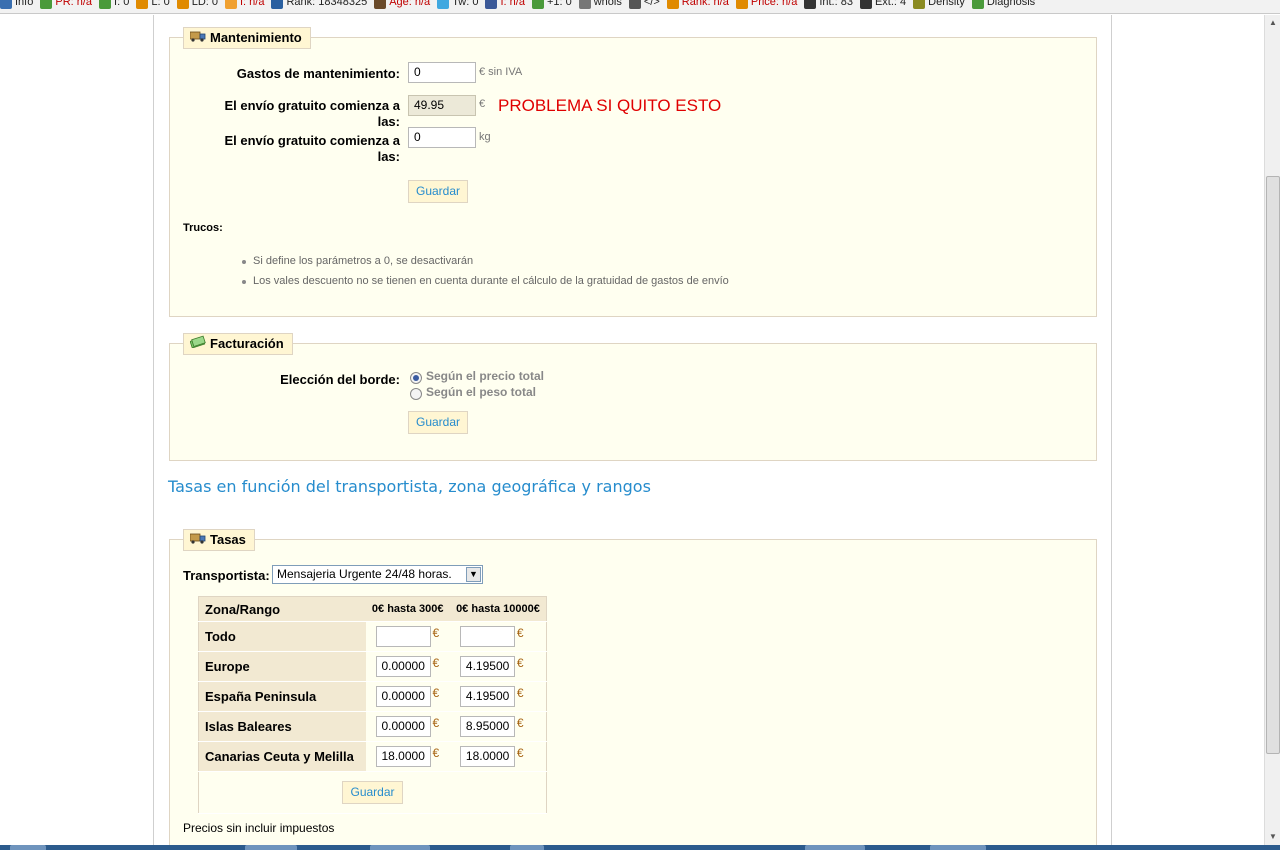  I want to click on rates-header-row: Zona/Rango 0€ hasta 300€ 0€ hasta 10000€, so click(372, 609).